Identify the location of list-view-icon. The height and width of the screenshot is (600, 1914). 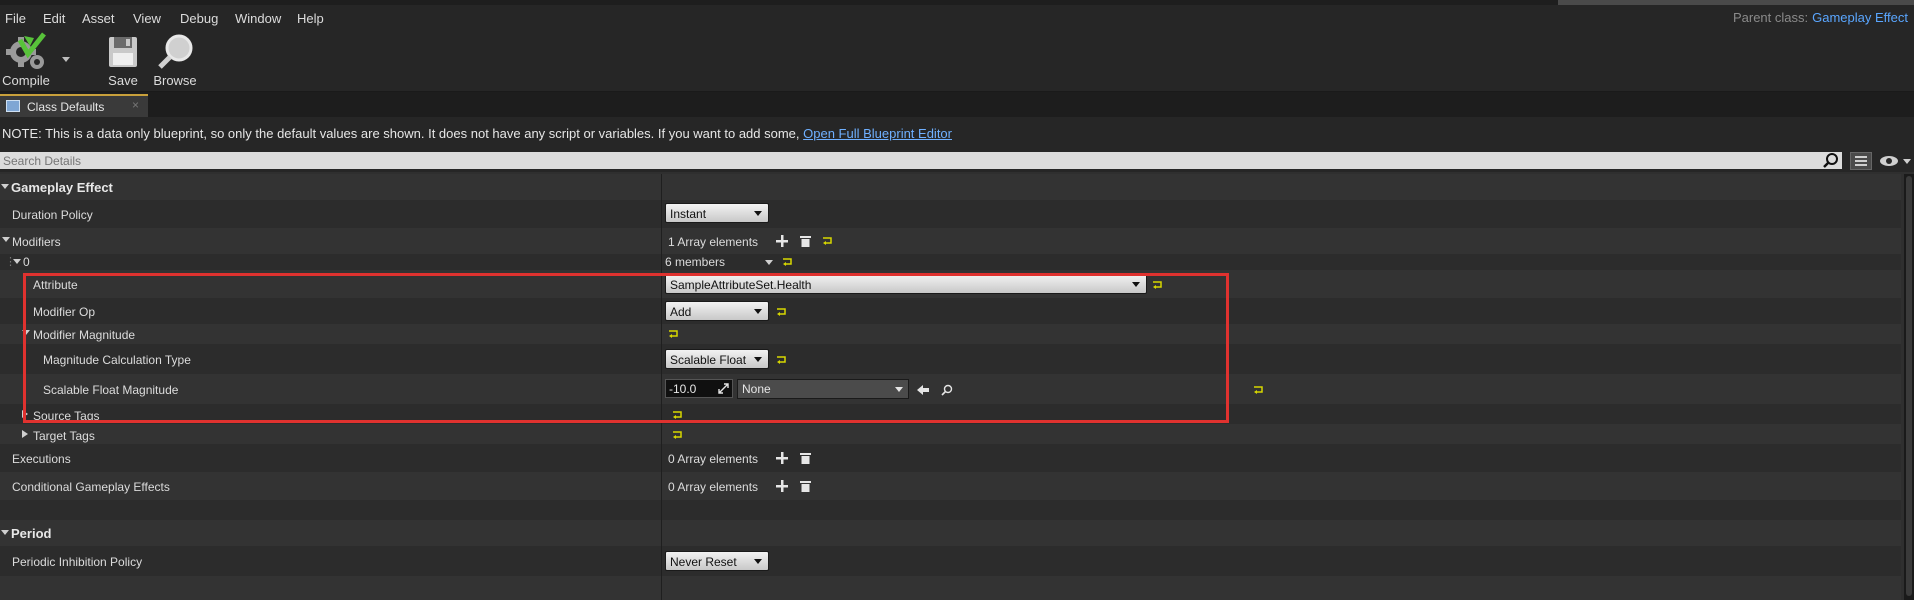
(1861, 161).